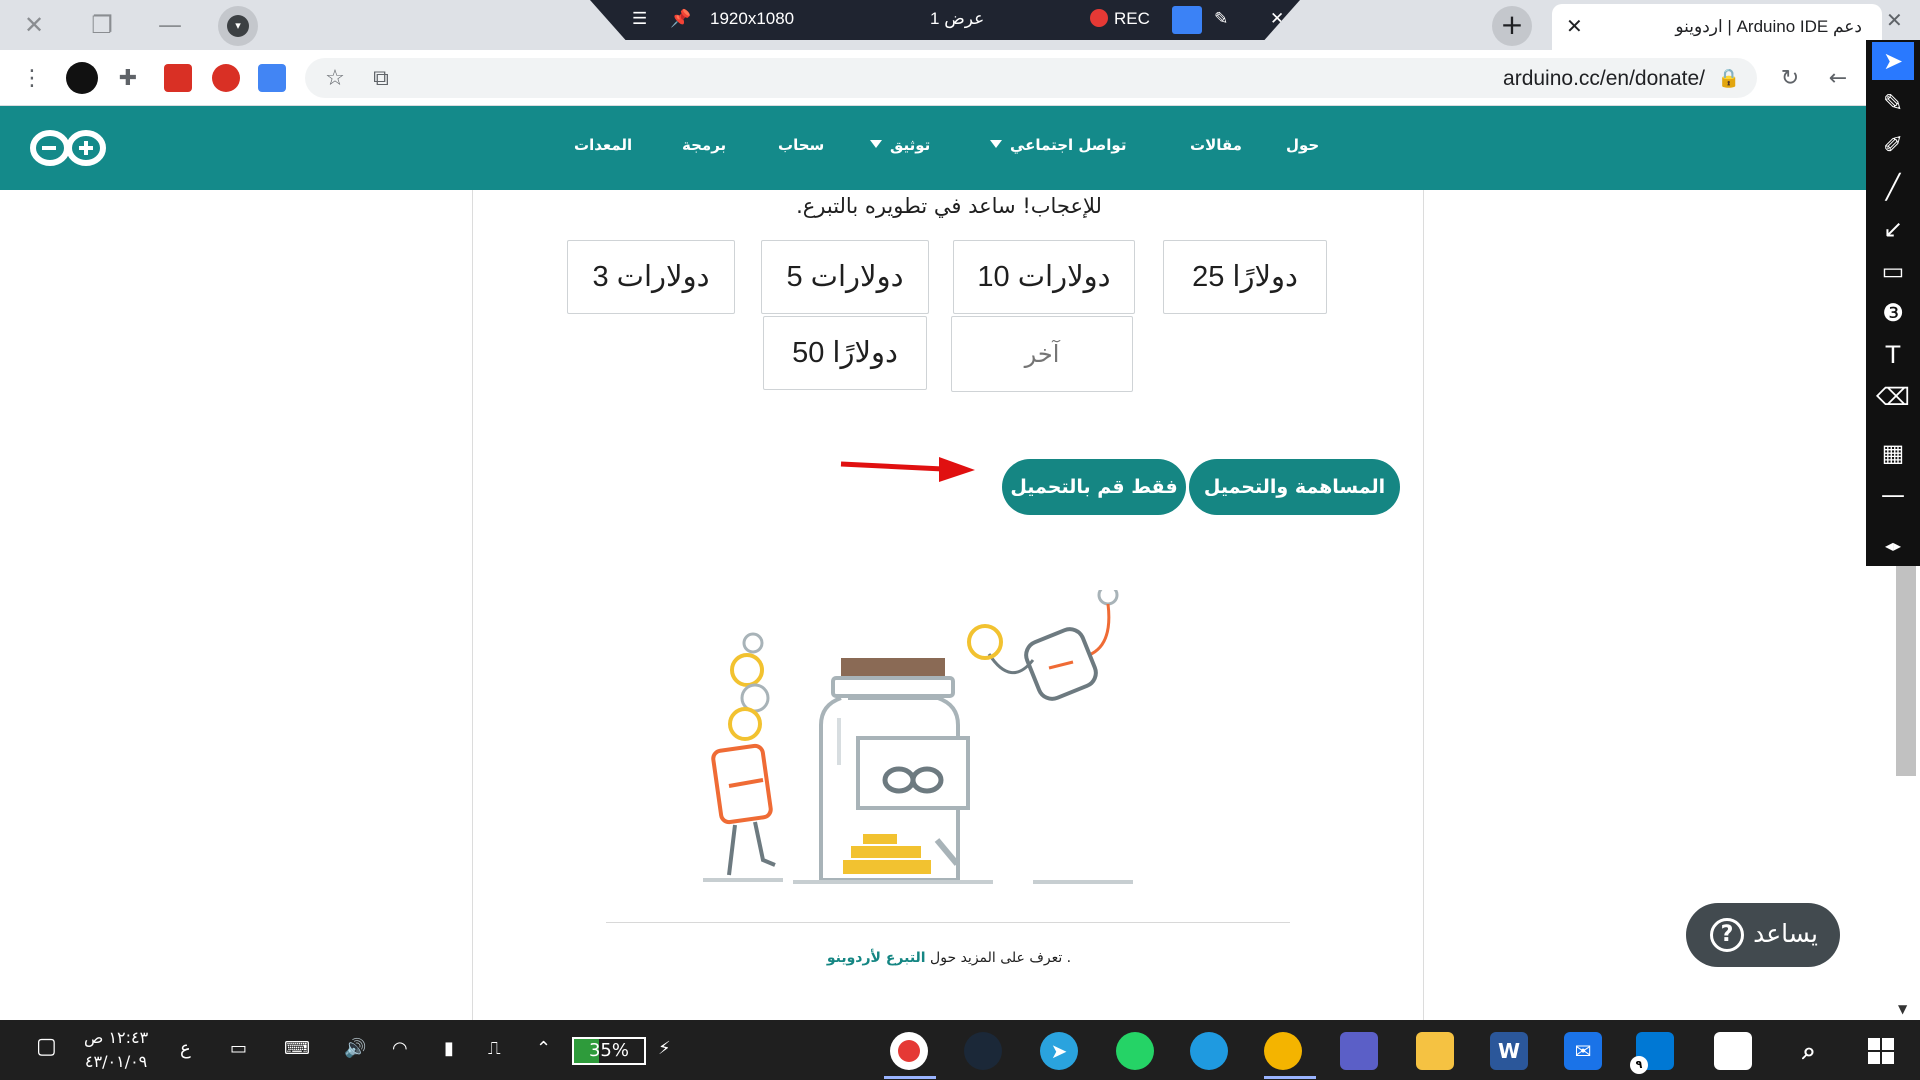  Describe the element at coordinates (238, 1048) in the screenshot. I see `tablet-icon: ▭` at that location.